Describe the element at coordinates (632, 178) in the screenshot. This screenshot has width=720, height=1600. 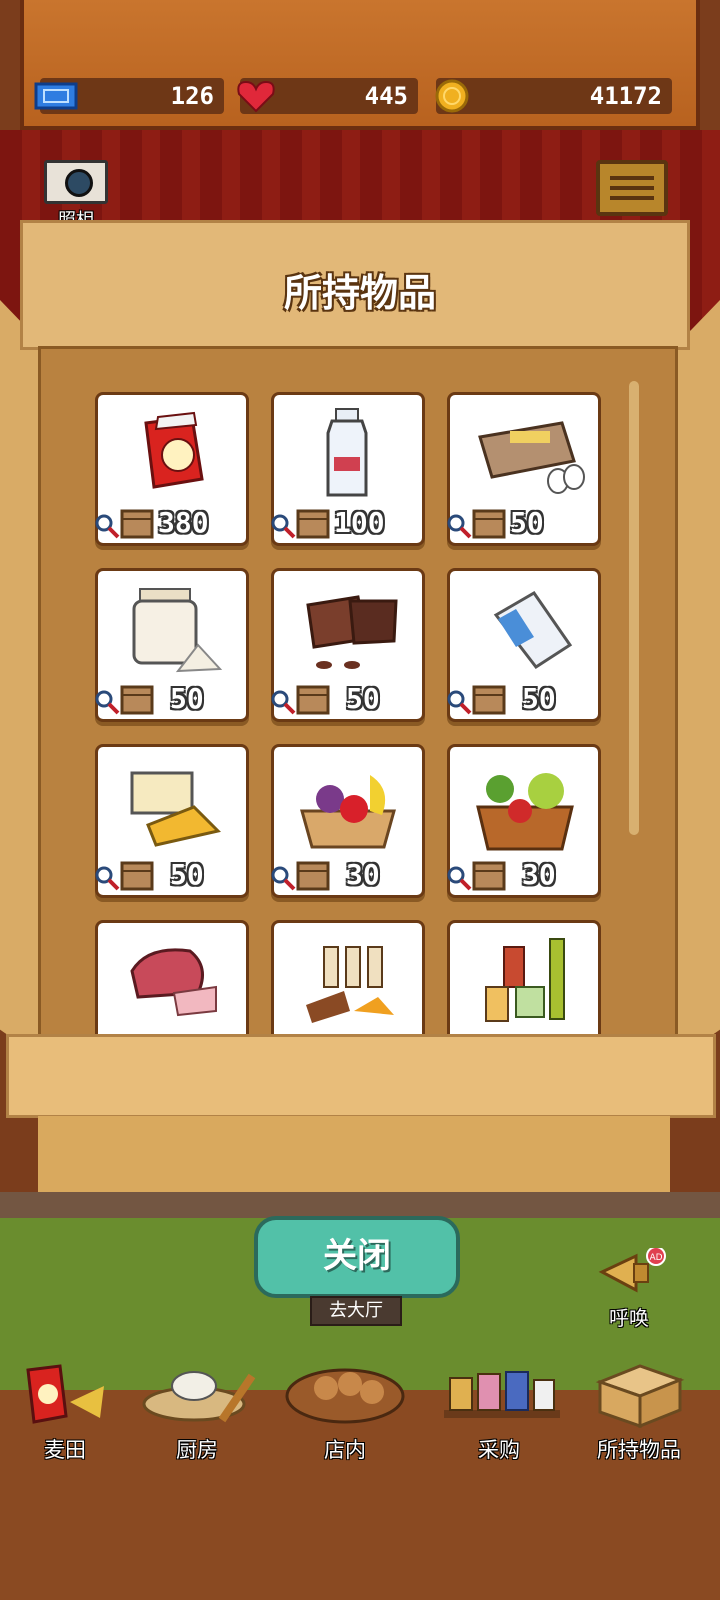
I see `hamburger-icon` at that location.